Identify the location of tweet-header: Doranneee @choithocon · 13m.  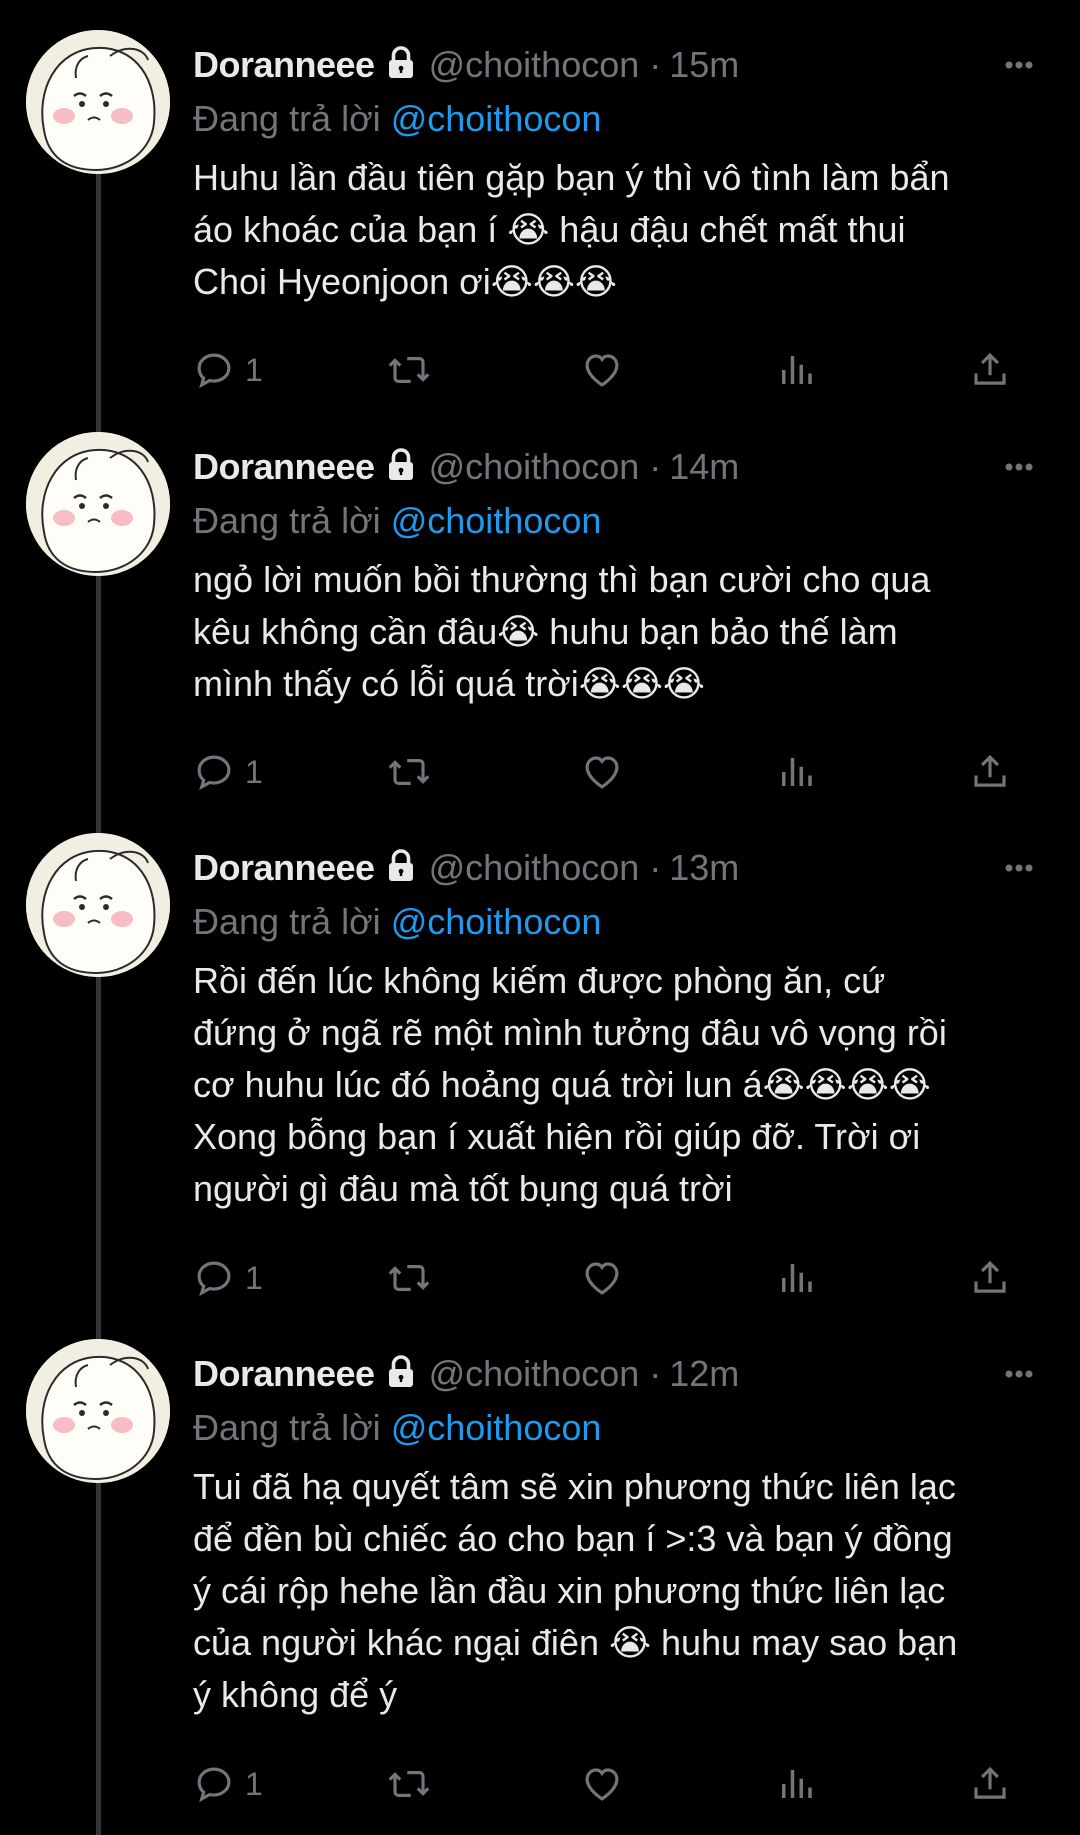
(636, 868).